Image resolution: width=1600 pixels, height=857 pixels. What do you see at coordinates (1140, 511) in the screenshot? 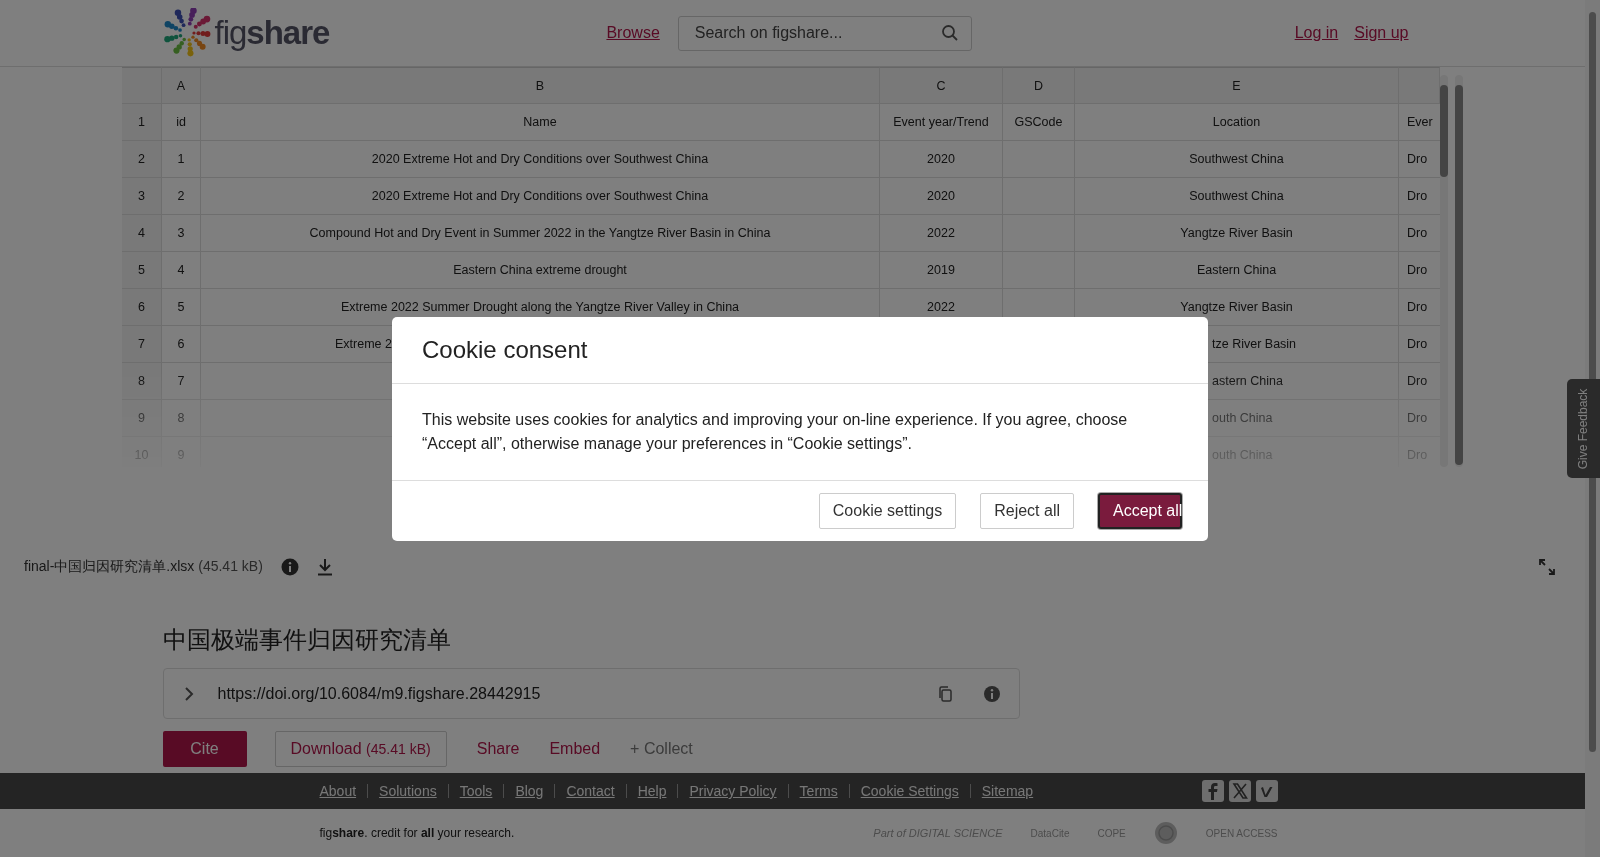
I see `accept-button: Accept all` at bounding box center [1140, 511].